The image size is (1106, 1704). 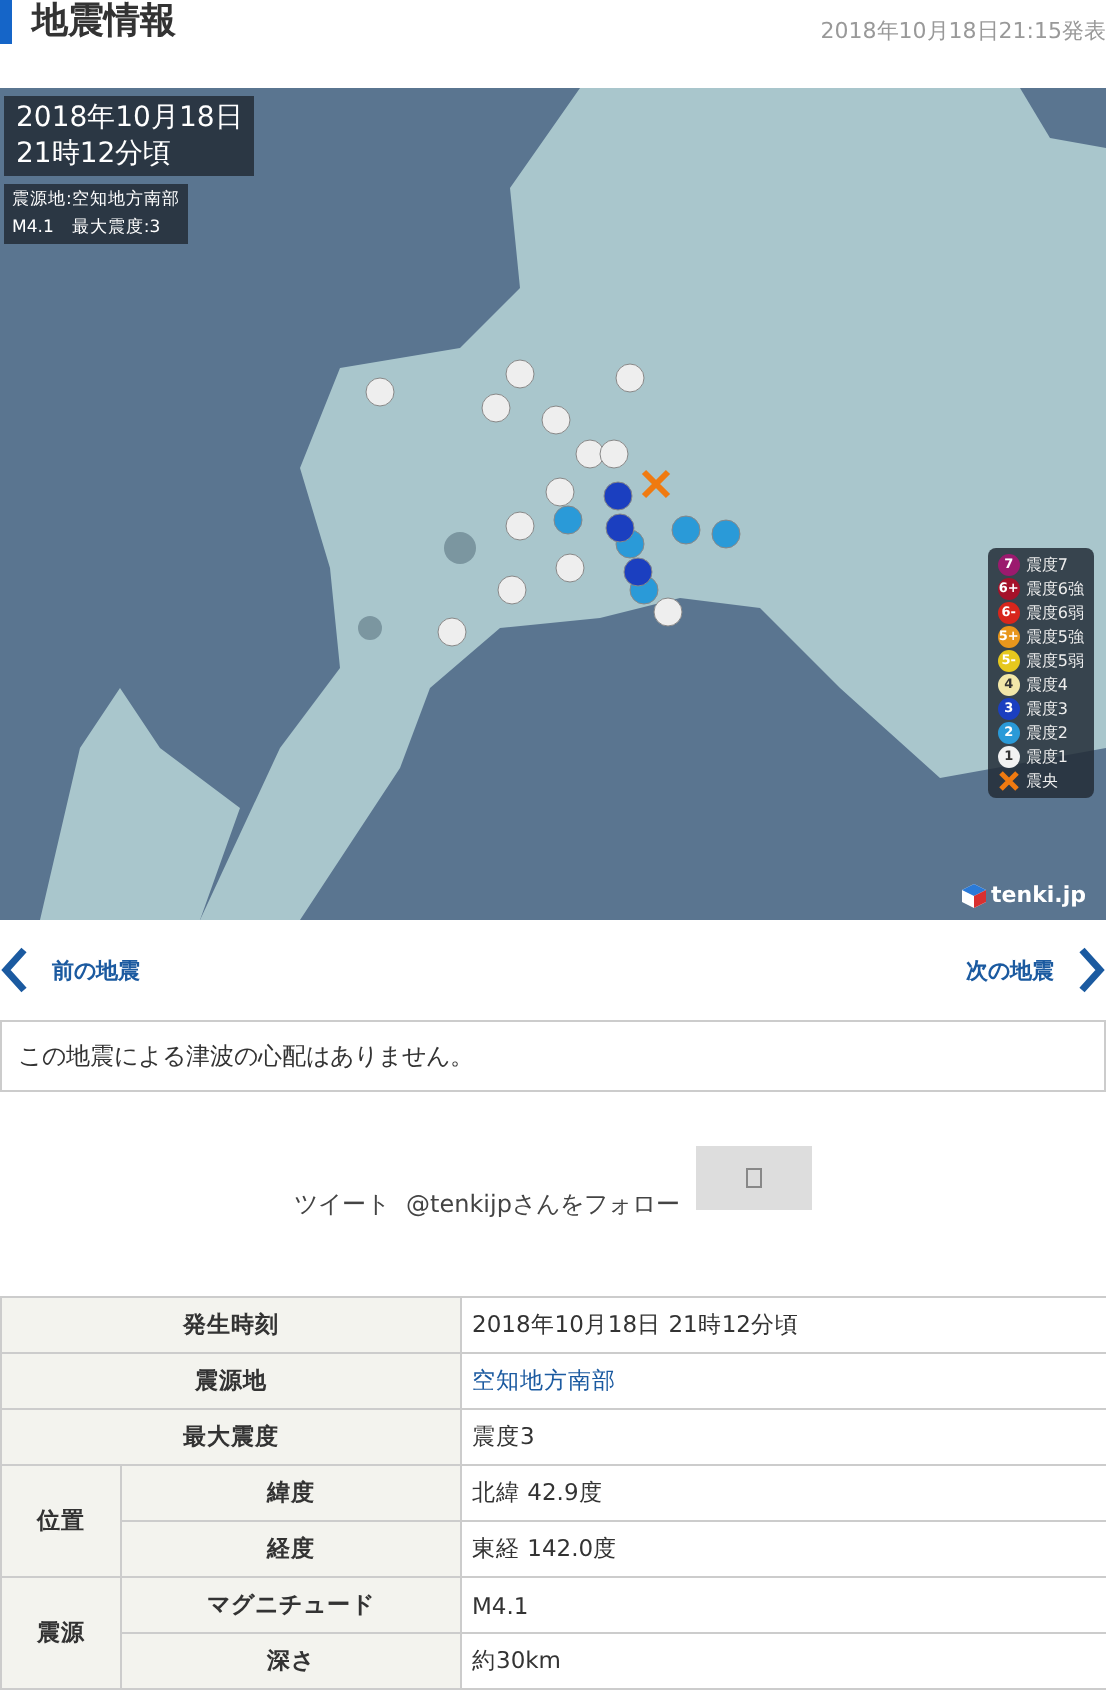 I want to click on legend-label: 震央, so click(x=1041, y=781).